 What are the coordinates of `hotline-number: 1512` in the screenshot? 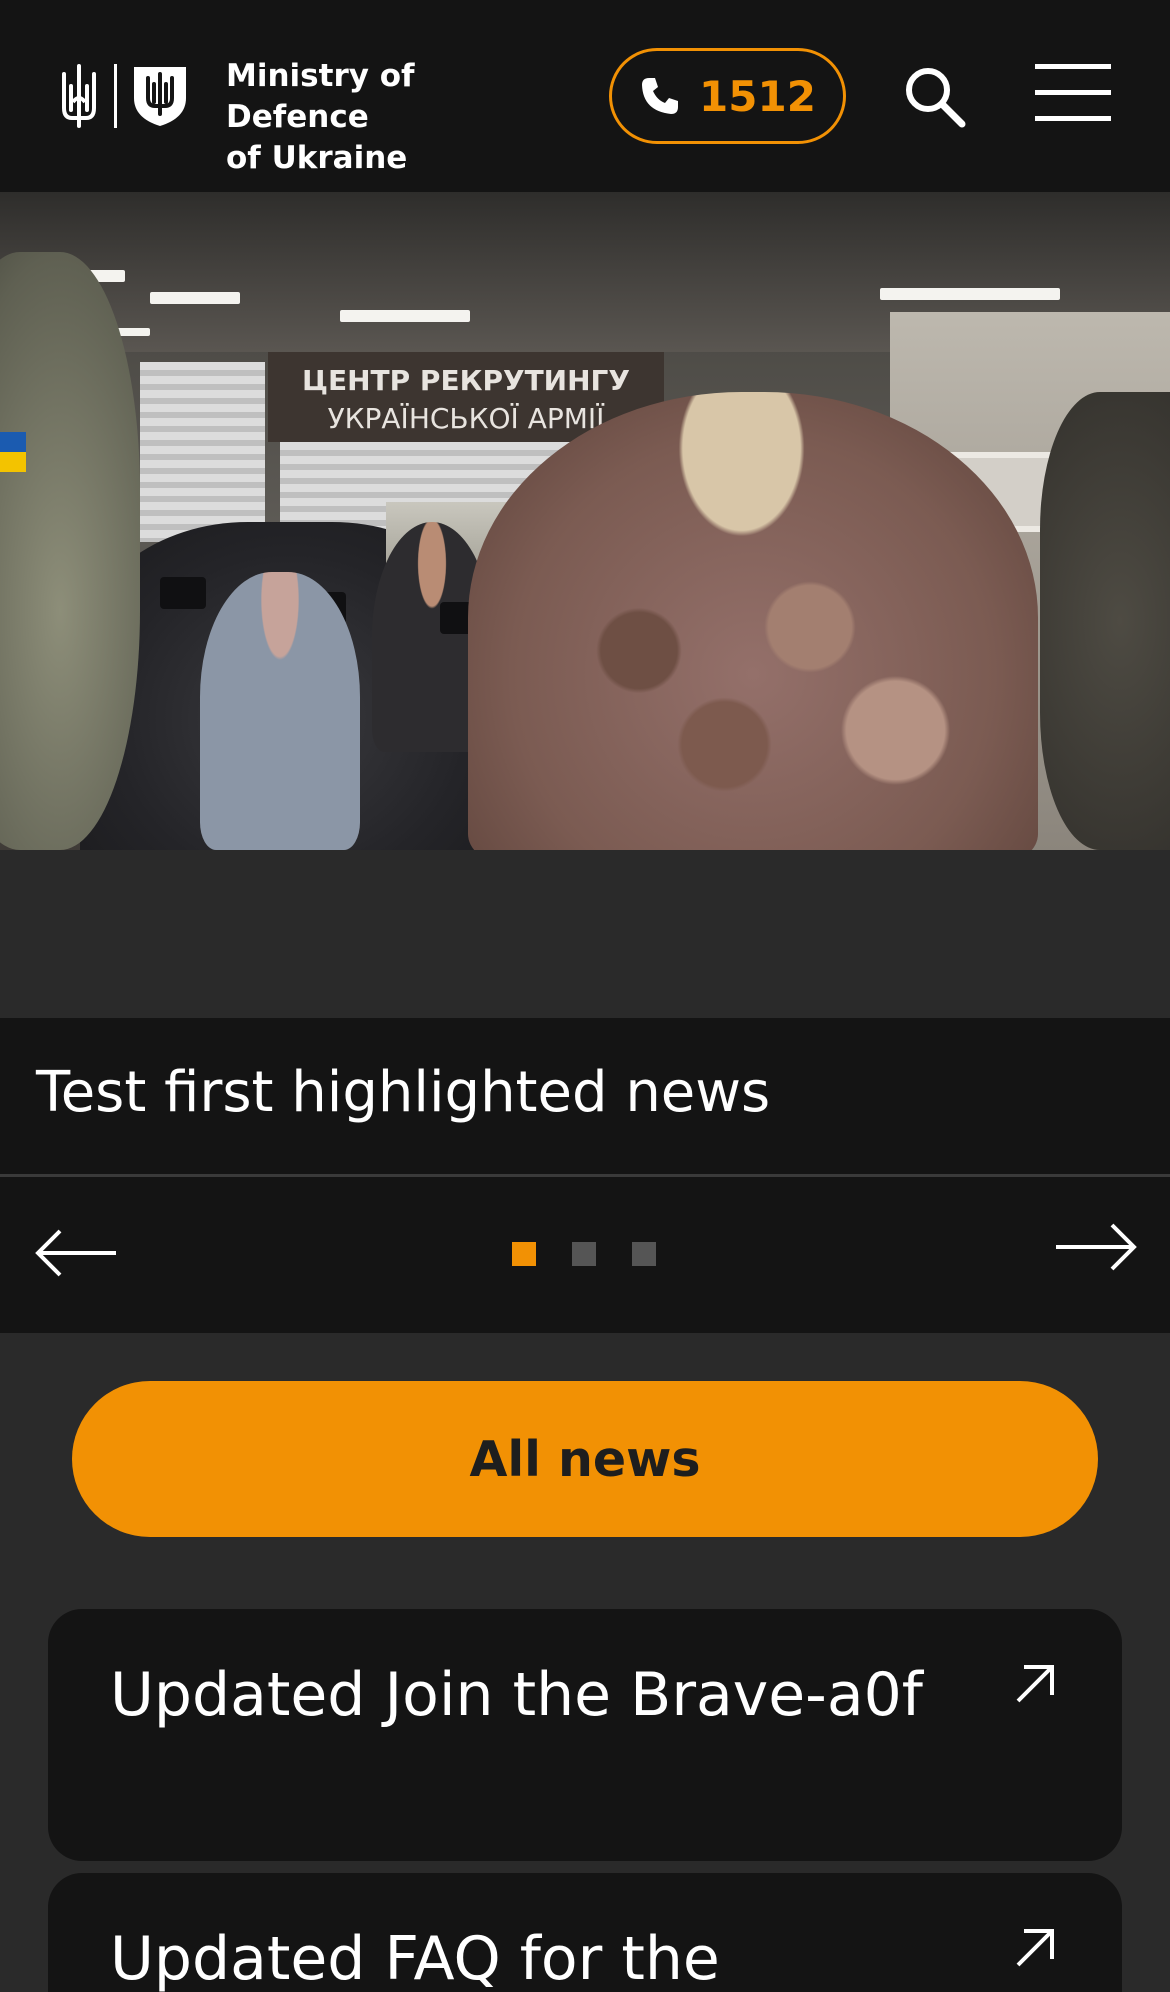 It's located at (757, 96).